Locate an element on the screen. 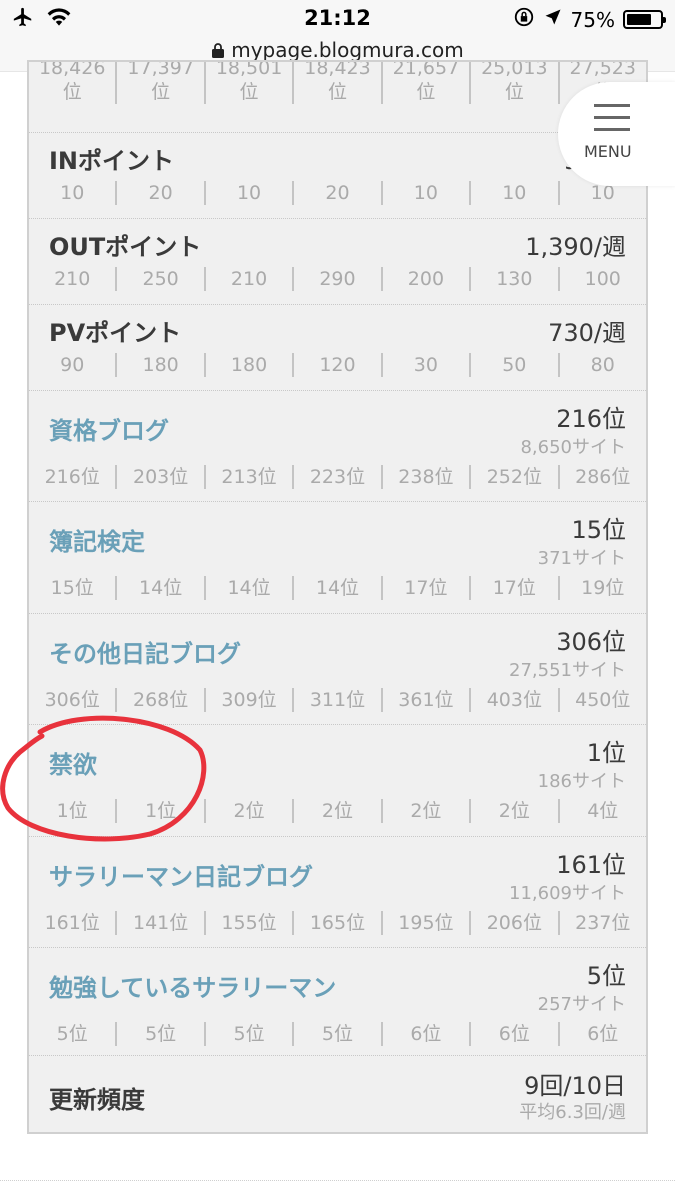 This screenshot has height=1200, width=675. rank-cell: 80 is located at coordinates (602, 365).